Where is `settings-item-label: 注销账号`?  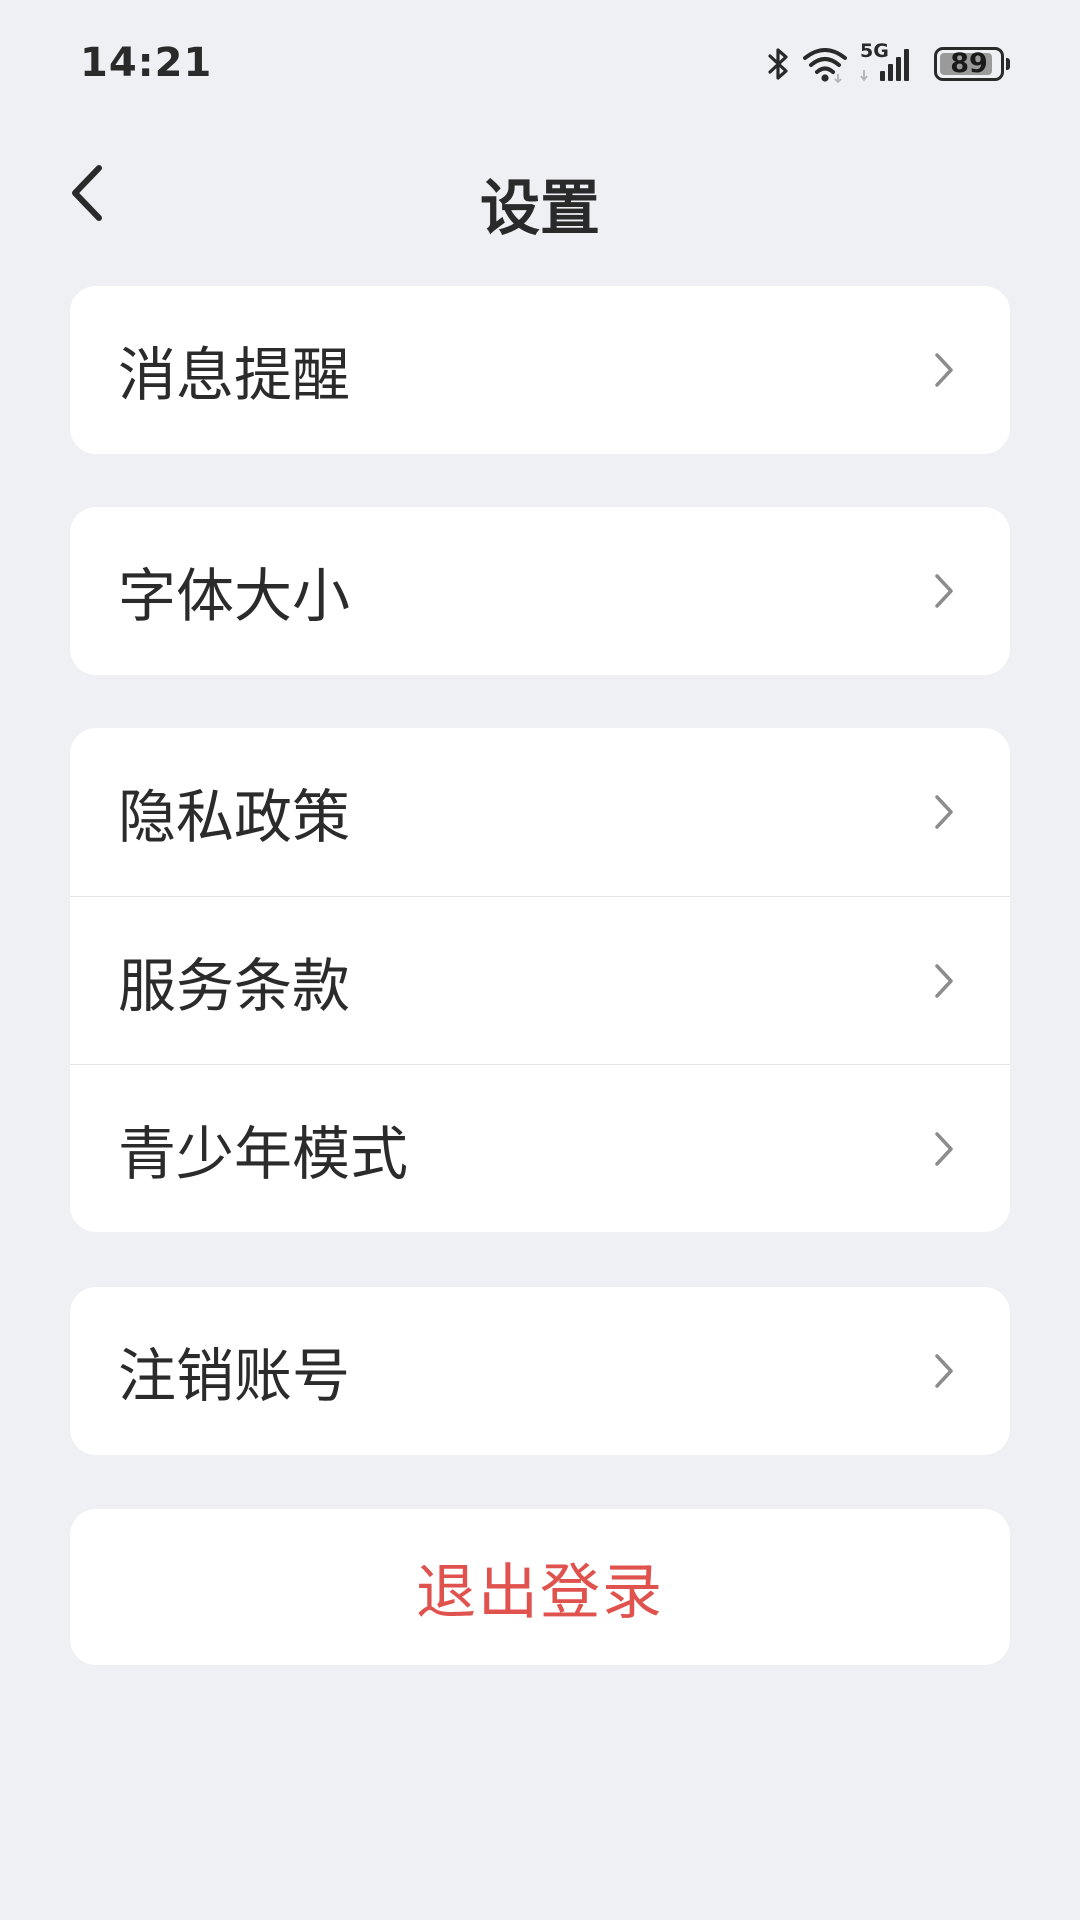 settings-item-label: 注销账号 is located at coordinates (234, 1376).